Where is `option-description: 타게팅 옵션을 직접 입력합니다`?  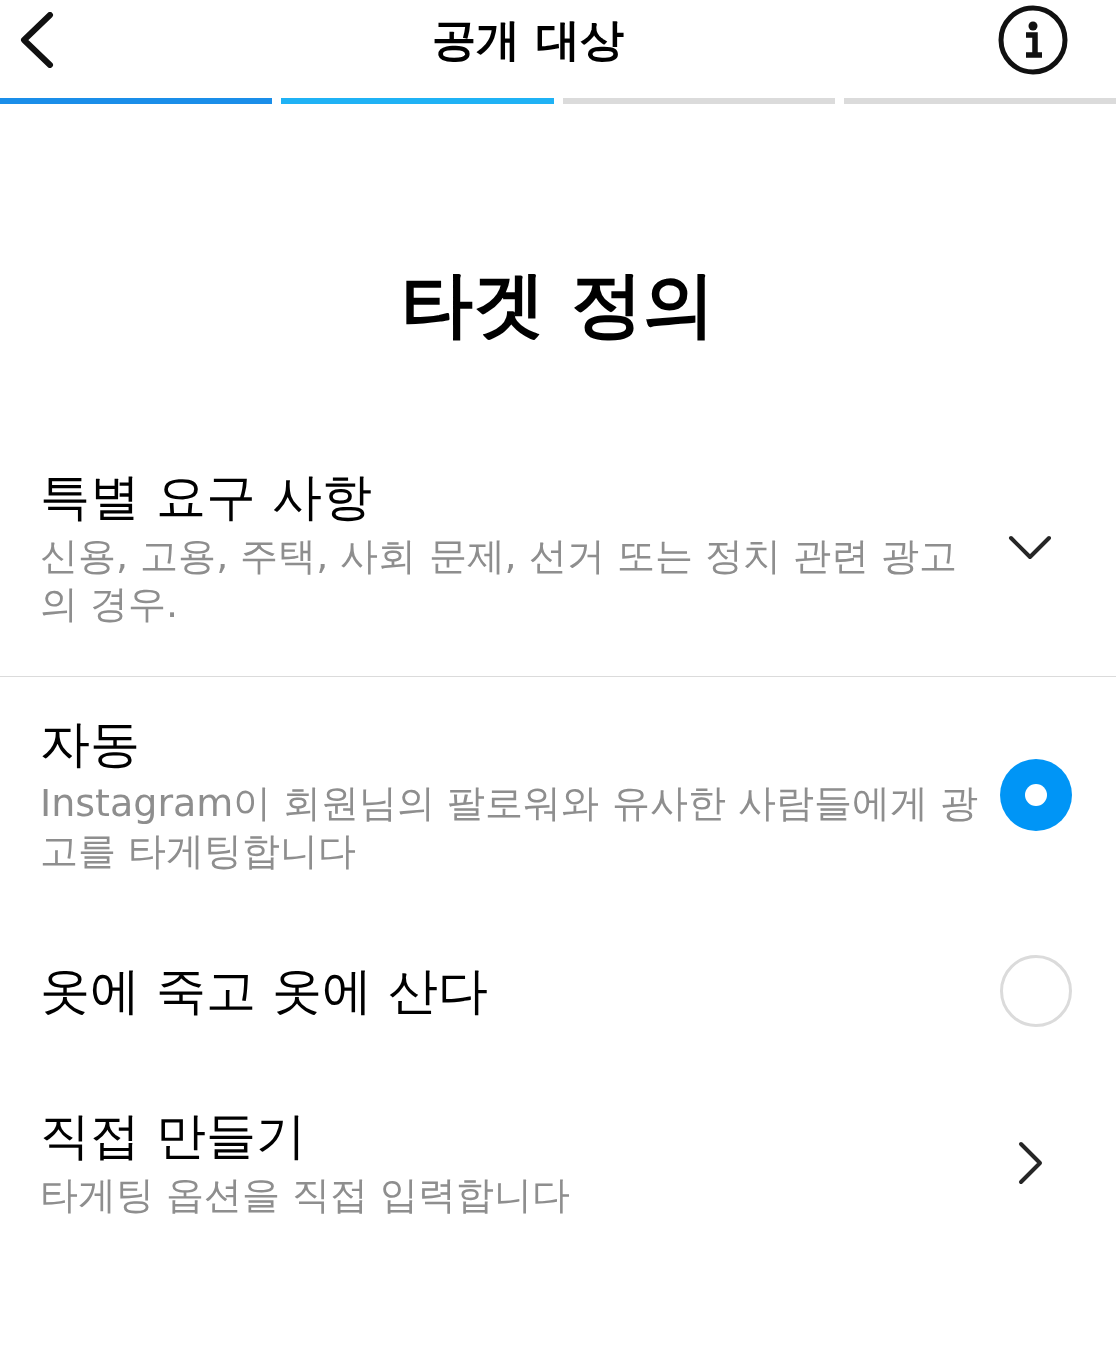 option-description: 타게팅 옵션을 직접 입력합니다 is located at coordinates (306, 1195).